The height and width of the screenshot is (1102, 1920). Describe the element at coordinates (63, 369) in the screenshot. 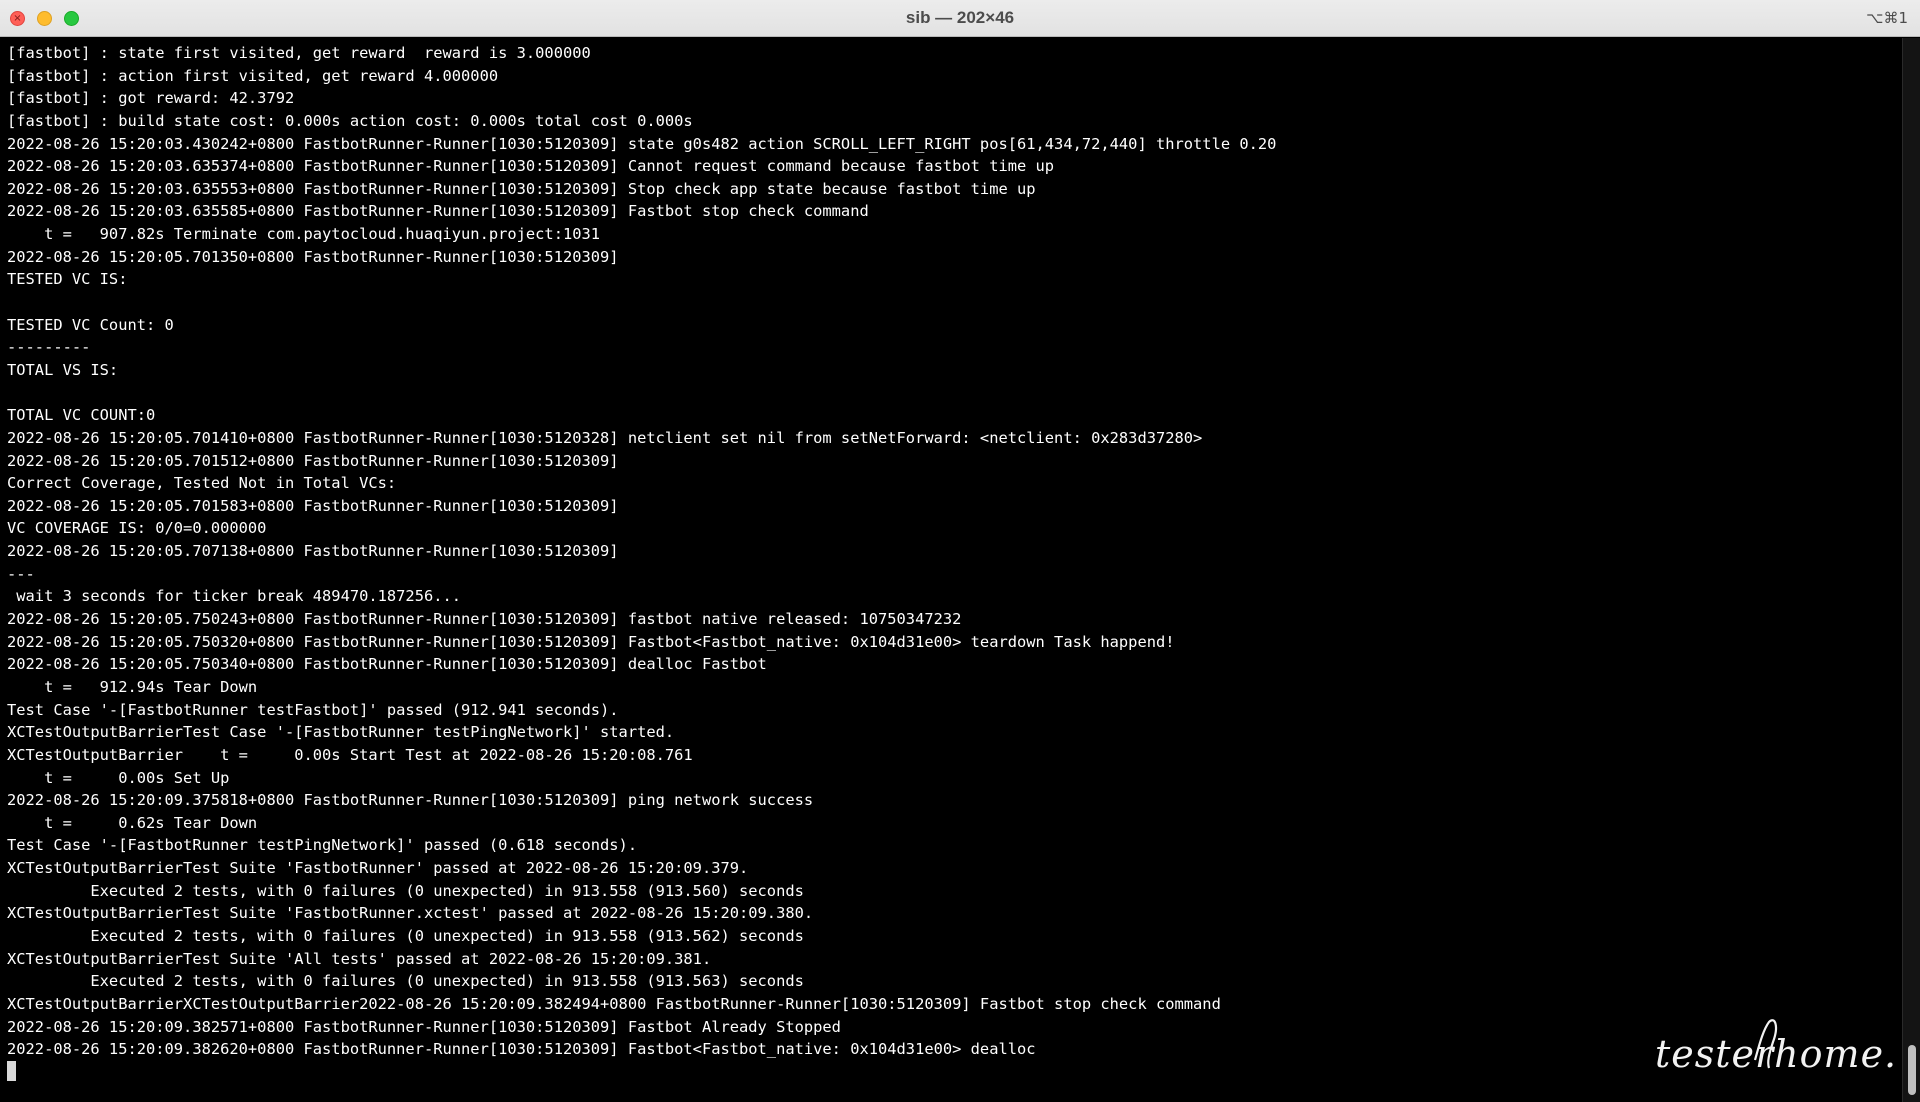

I see `terminal-line: TOTAL VS IS:` at that location.